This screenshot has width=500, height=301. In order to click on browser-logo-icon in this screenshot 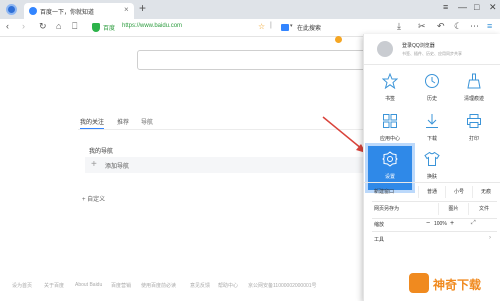, I will do `click(11, 9)`.